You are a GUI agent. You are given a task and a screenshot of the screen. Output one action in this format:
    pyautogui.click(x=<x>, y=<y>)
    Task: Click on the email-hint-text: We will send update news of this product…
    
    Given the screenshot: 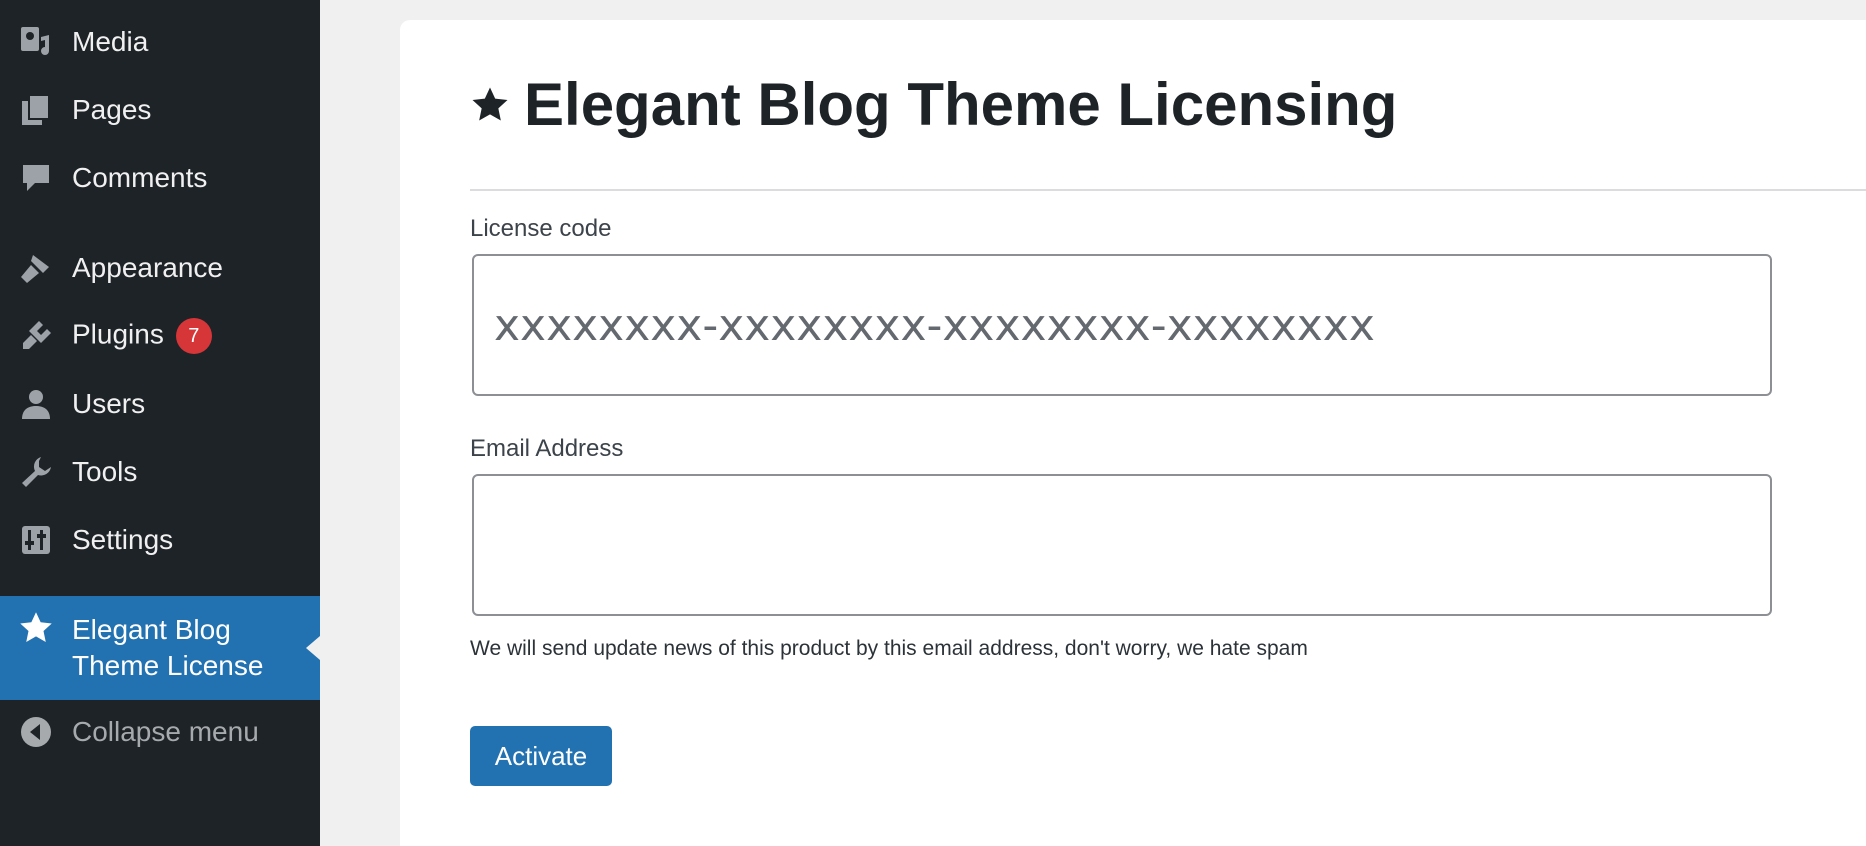 What is the action you would take?
    pyautogui.click(x=889, y=648)
    